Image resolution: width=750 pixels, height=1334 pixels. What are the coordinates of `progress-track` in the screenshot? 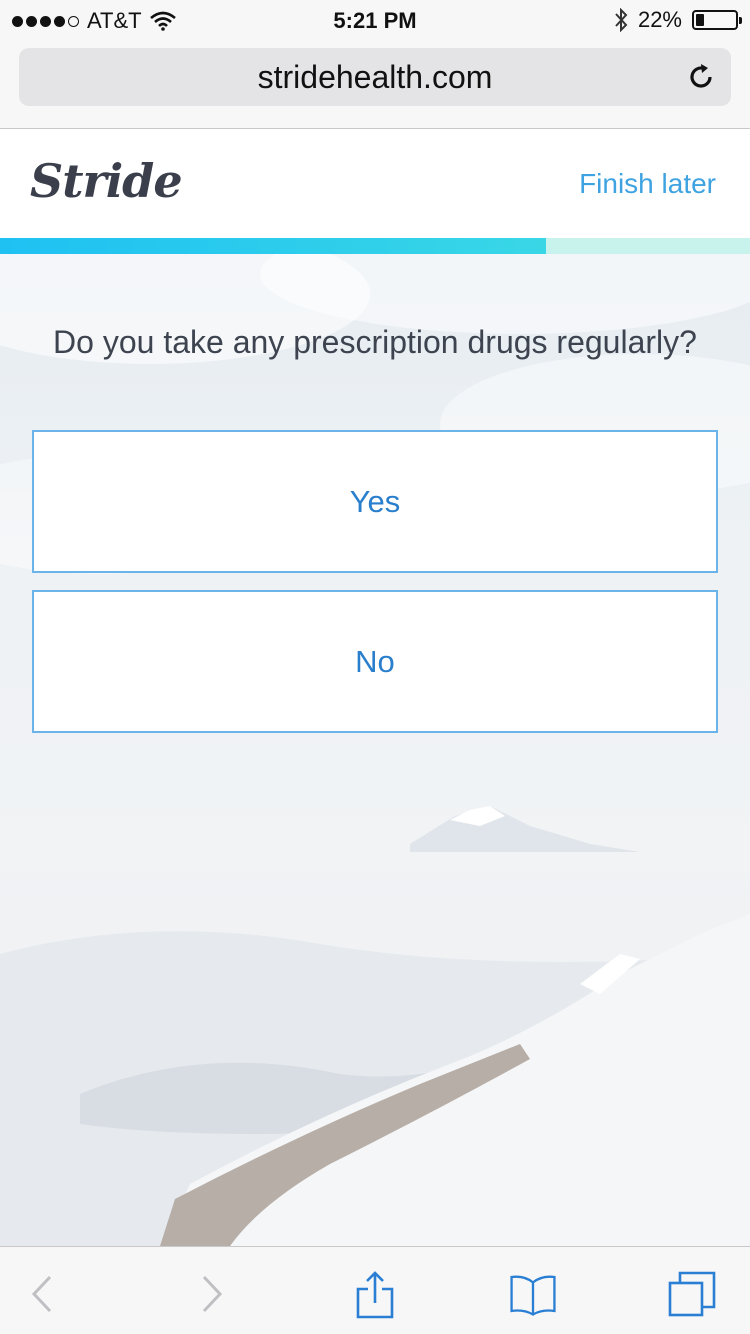 It's located at (375, 246).